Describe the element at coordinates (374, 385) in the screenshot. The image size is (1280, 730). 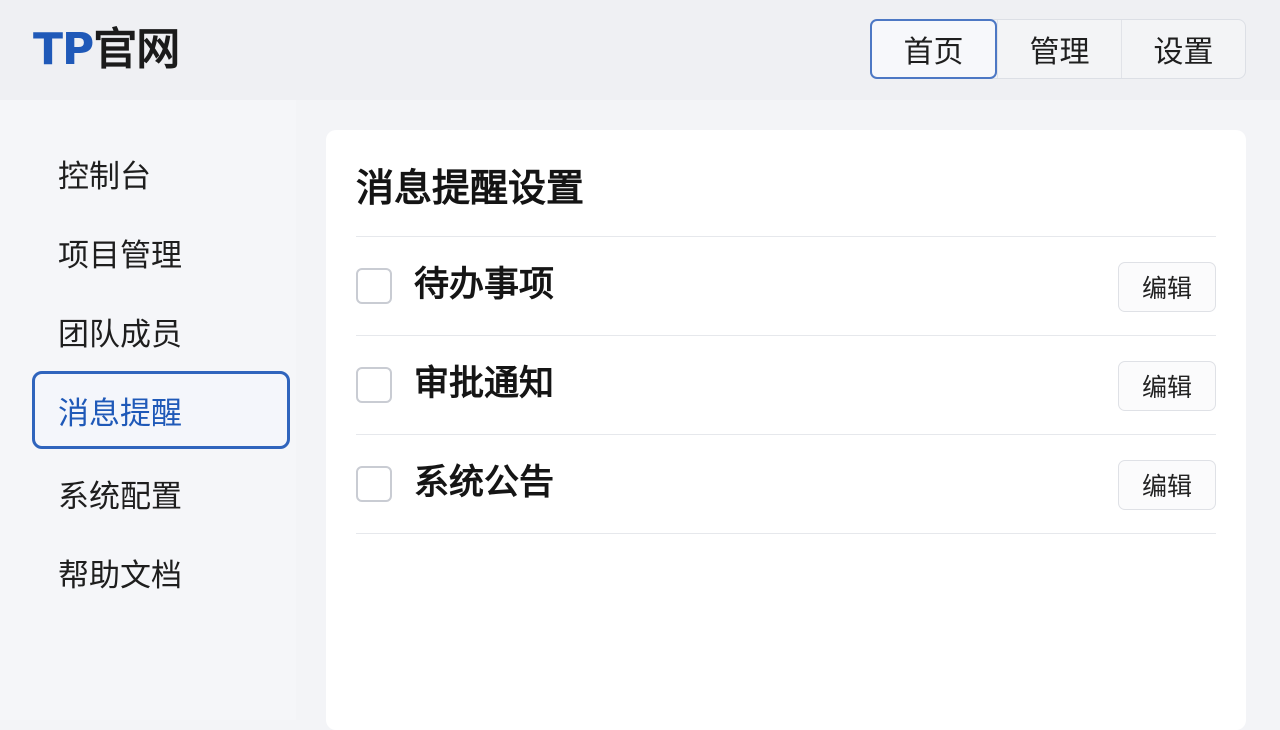
I see `approval-checkbox` at that location.